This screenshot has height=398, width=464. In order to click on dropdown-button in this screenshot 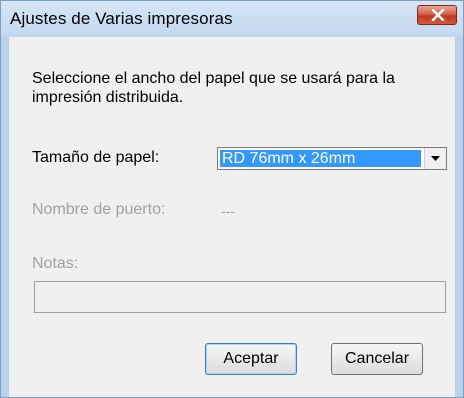, I will do `click(435, 158)`.